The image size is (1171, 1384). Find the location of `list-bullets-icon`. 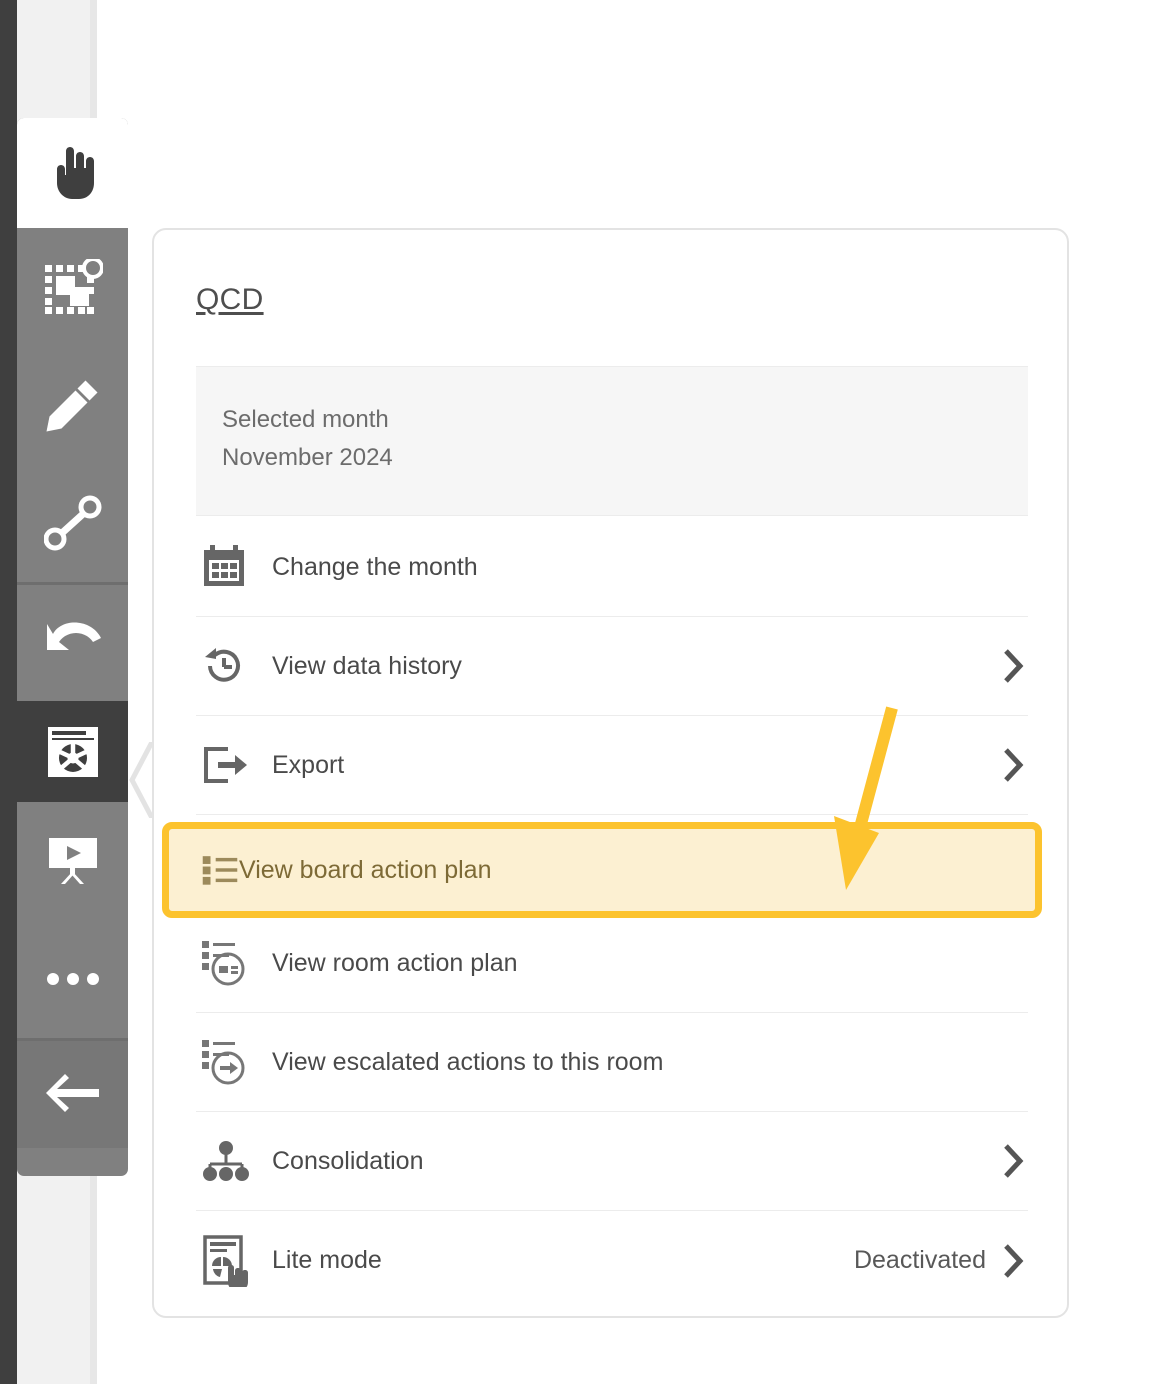

list-bullets-icon is located at coordinates (204, 870).